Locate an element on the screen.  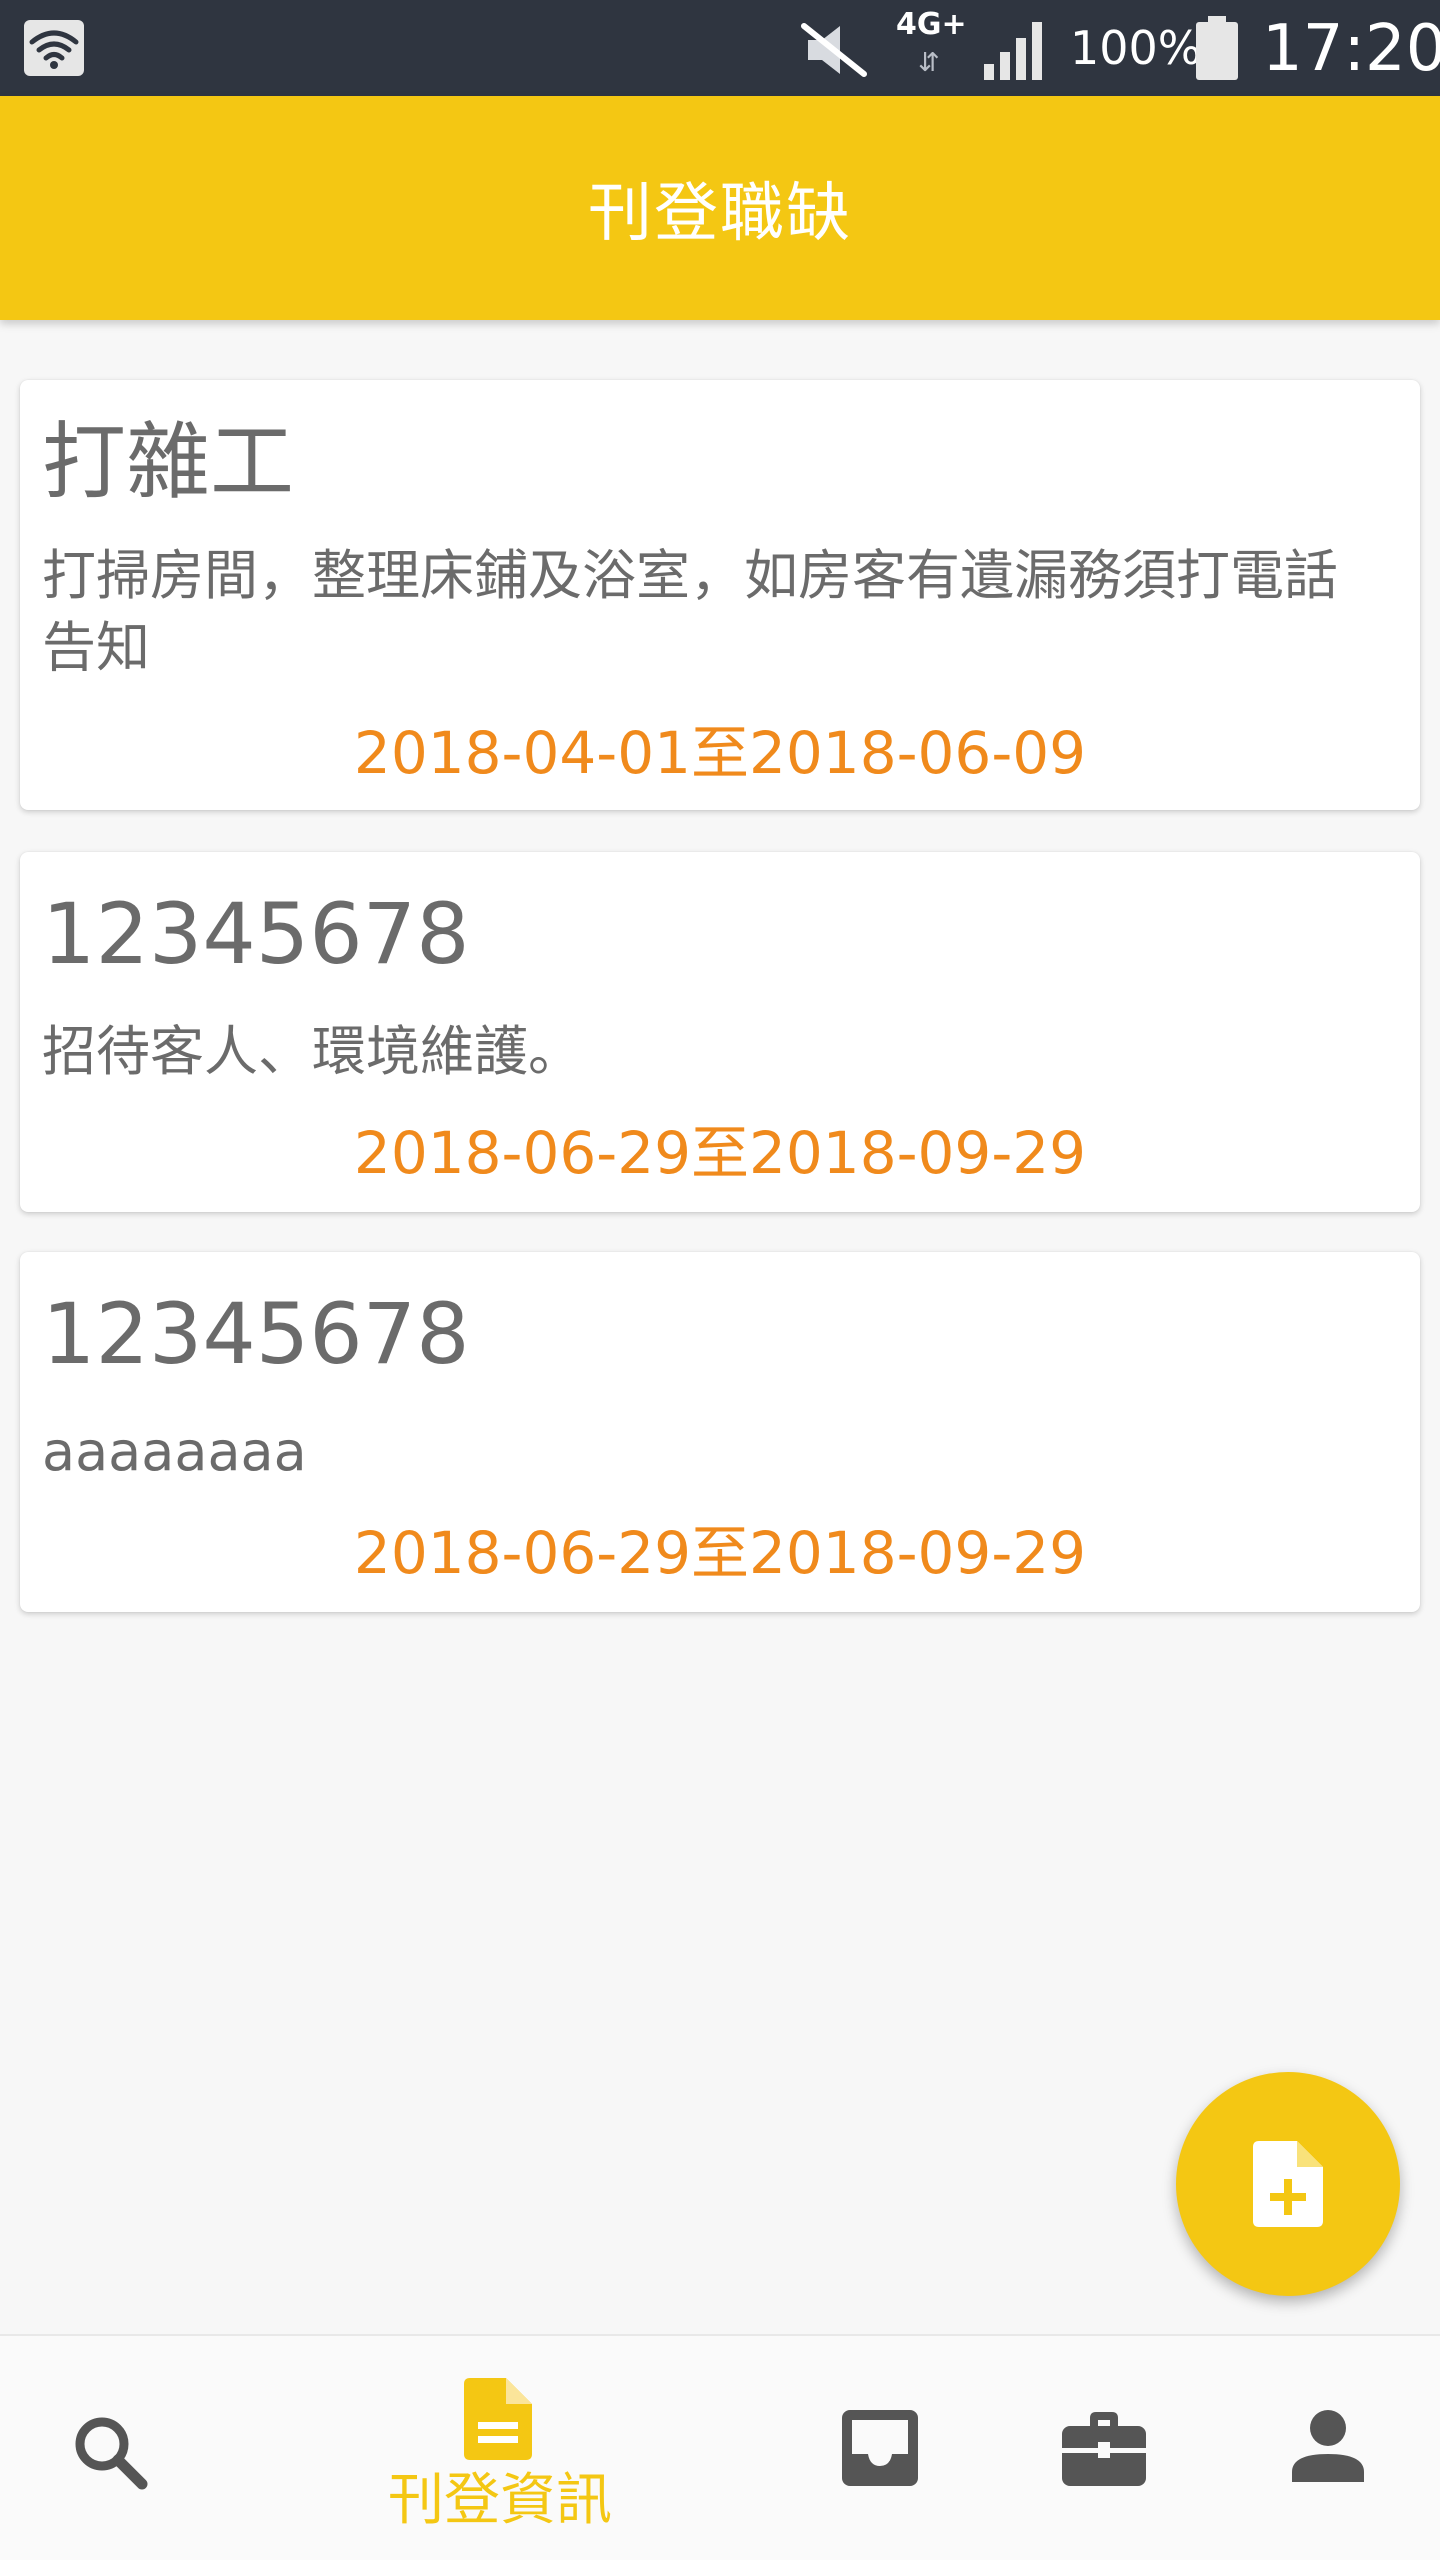
nav-item-listings: 刊登資訊 is located at coordinates (500, 2448).